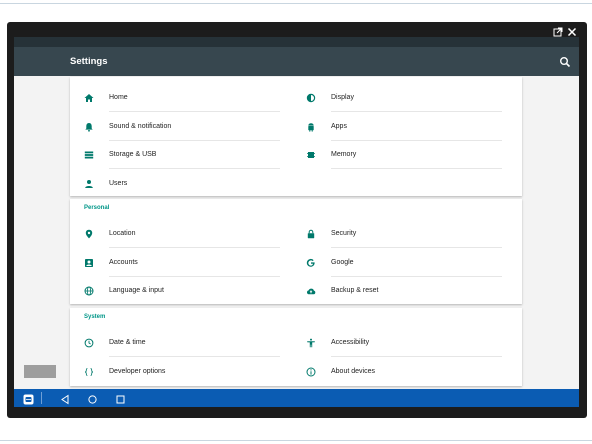 Image resolution: width=592 pixels, height=444 pixels. Describe the element at coordinates (89, 183) in the screenshot. I see `person-icon` at that location.